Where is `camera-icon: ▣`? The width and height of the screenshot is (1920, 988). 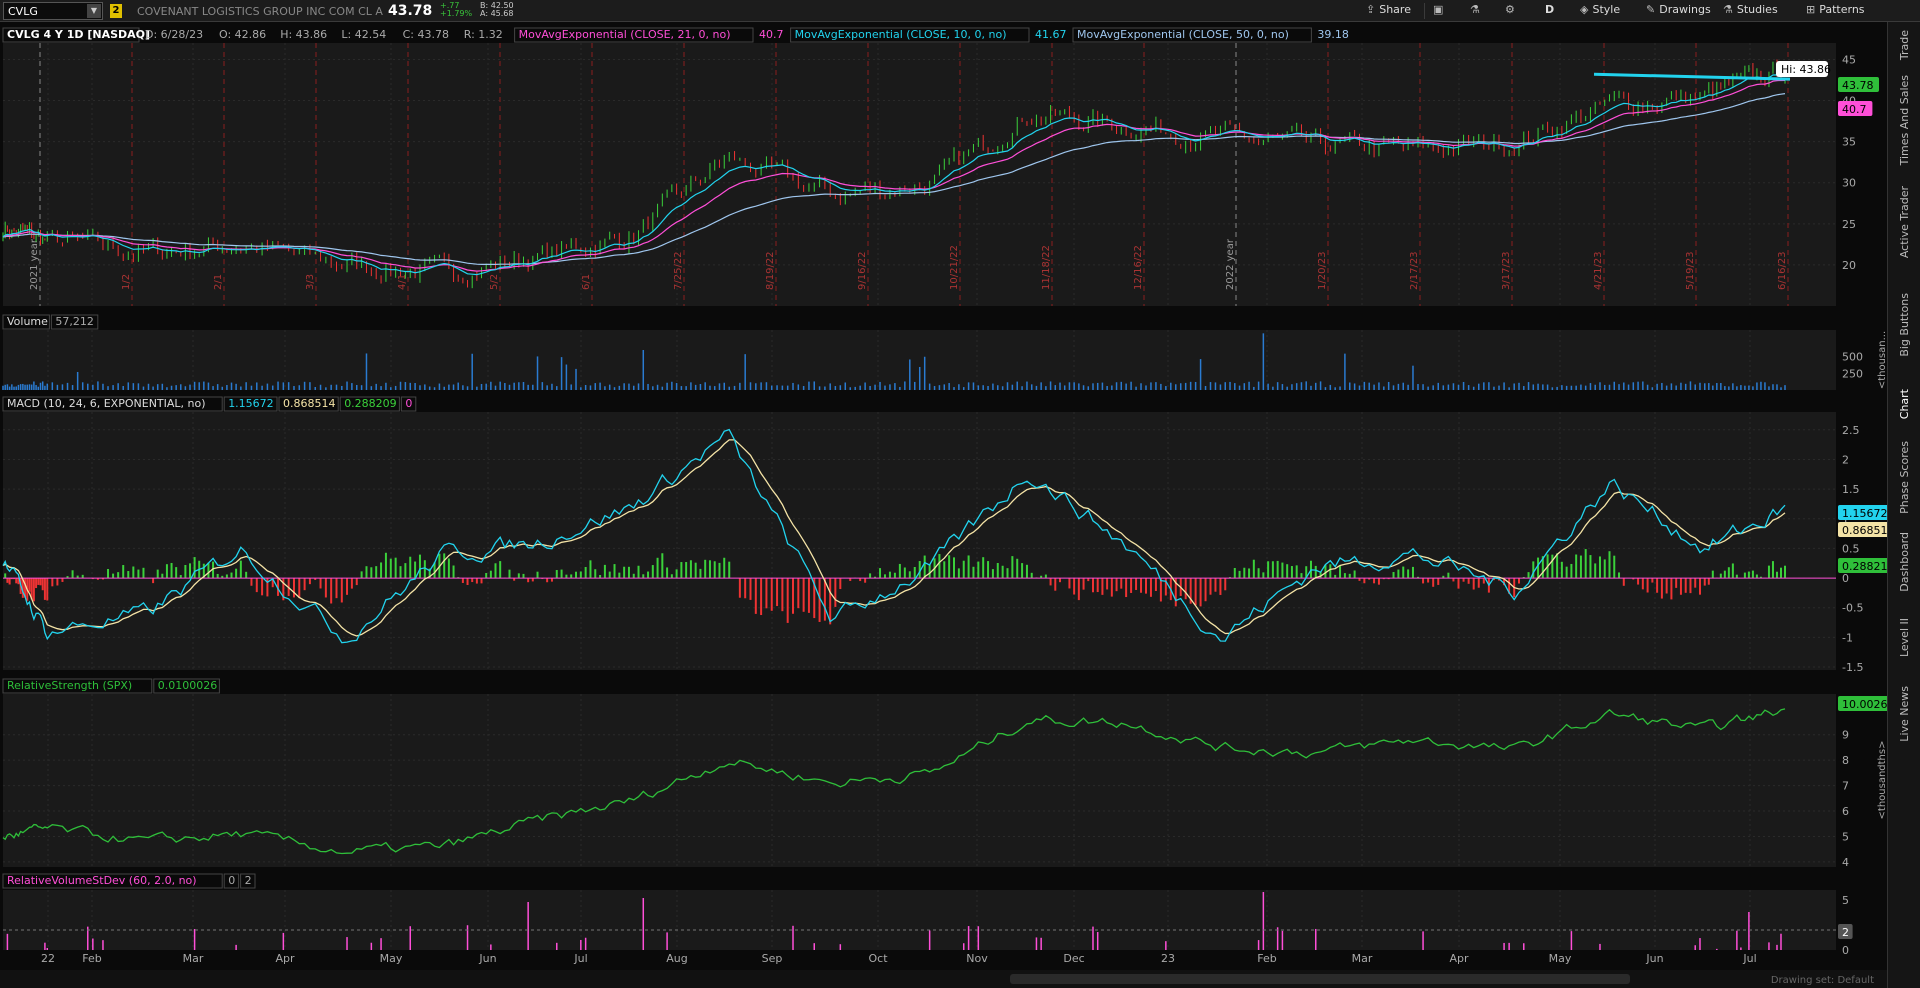 camera-icon: ▣ is located at coordinates (1438, 9).